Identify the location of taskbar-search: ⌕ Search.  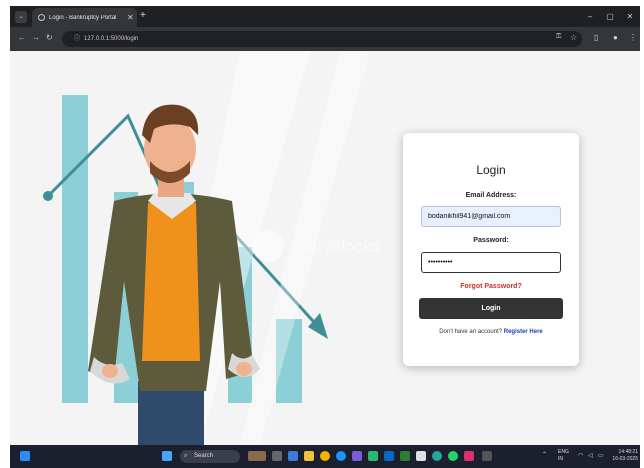
(210, 456).